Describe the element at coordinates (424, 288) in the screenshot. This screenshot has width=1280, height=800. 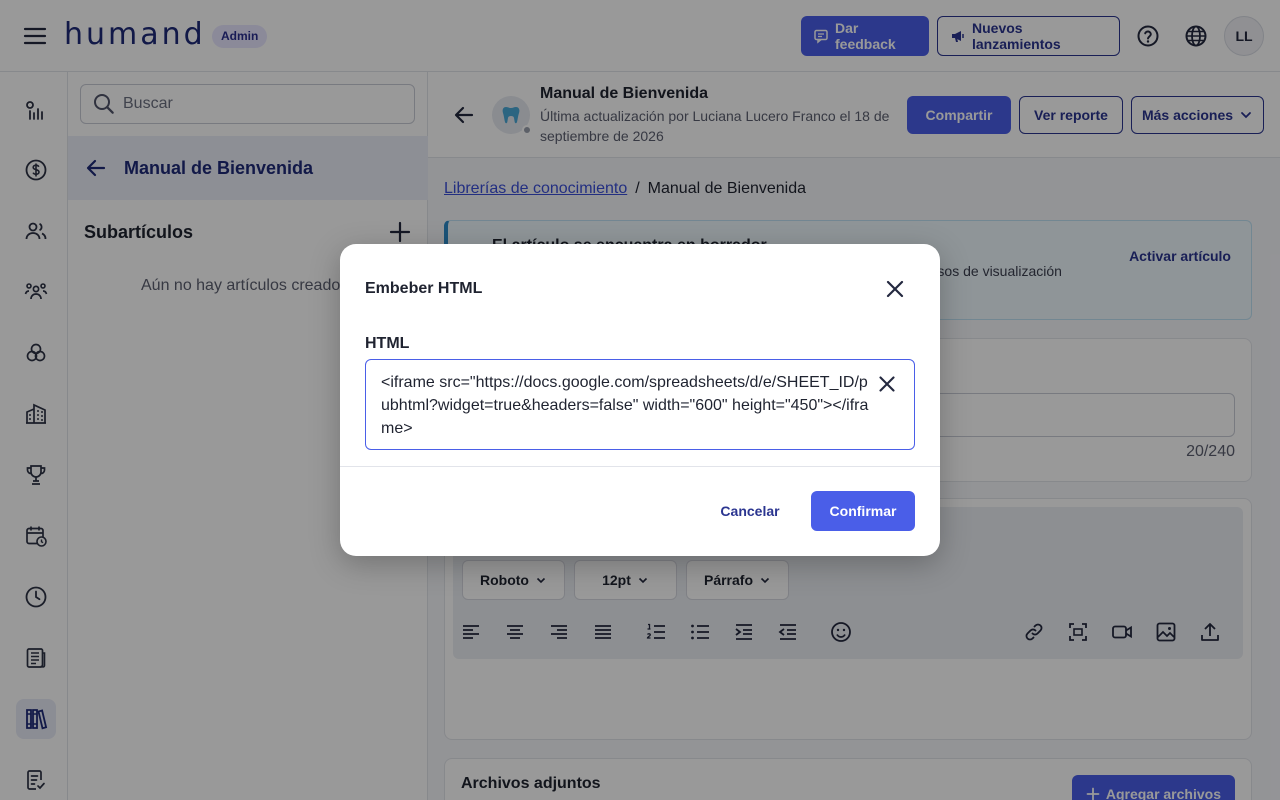
I see `dialog-title: Embeber HTML` at that location.